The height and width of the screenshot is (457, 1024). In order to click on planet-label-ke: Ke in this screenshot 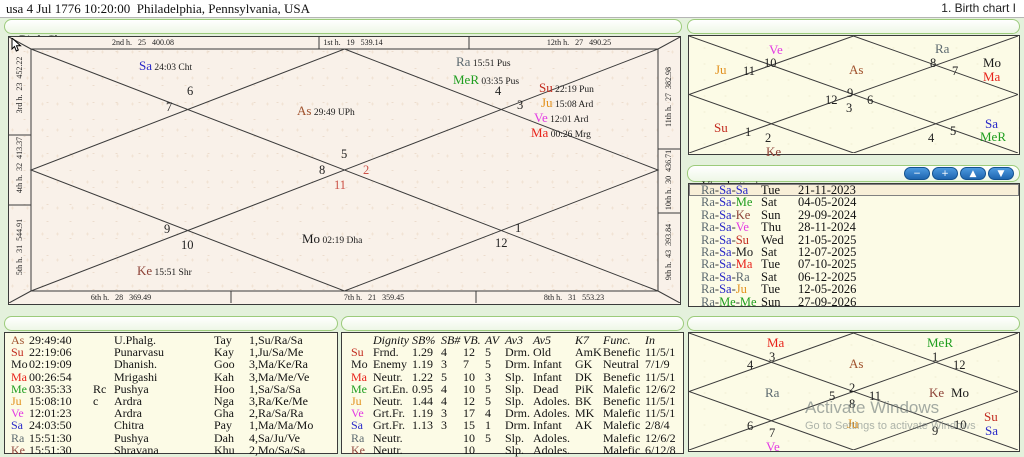, I will do `click(773, 151)`.